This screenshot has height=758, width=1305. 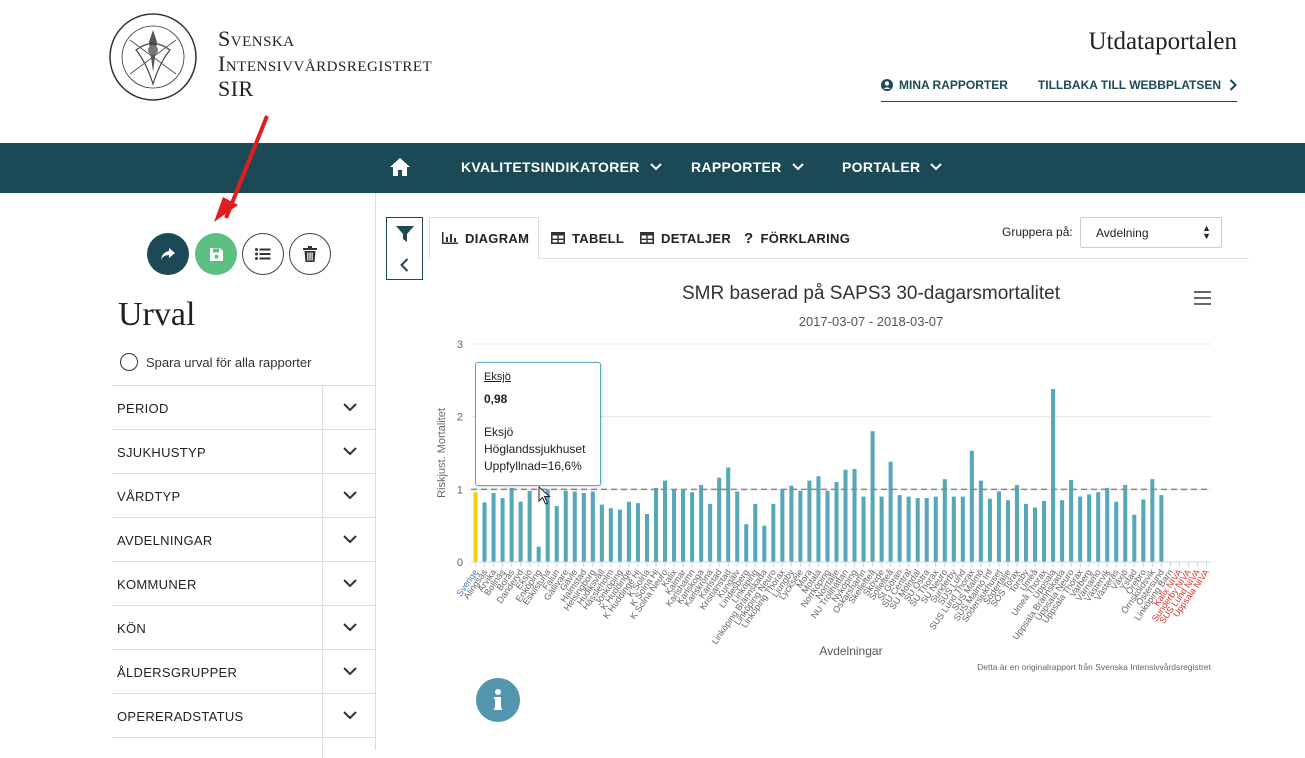 What do you see at coordinates (442, 453) in the screenshot?
I see `y-axis-label: Riskjust. Mortalitet` at bounding box center [442, 453].